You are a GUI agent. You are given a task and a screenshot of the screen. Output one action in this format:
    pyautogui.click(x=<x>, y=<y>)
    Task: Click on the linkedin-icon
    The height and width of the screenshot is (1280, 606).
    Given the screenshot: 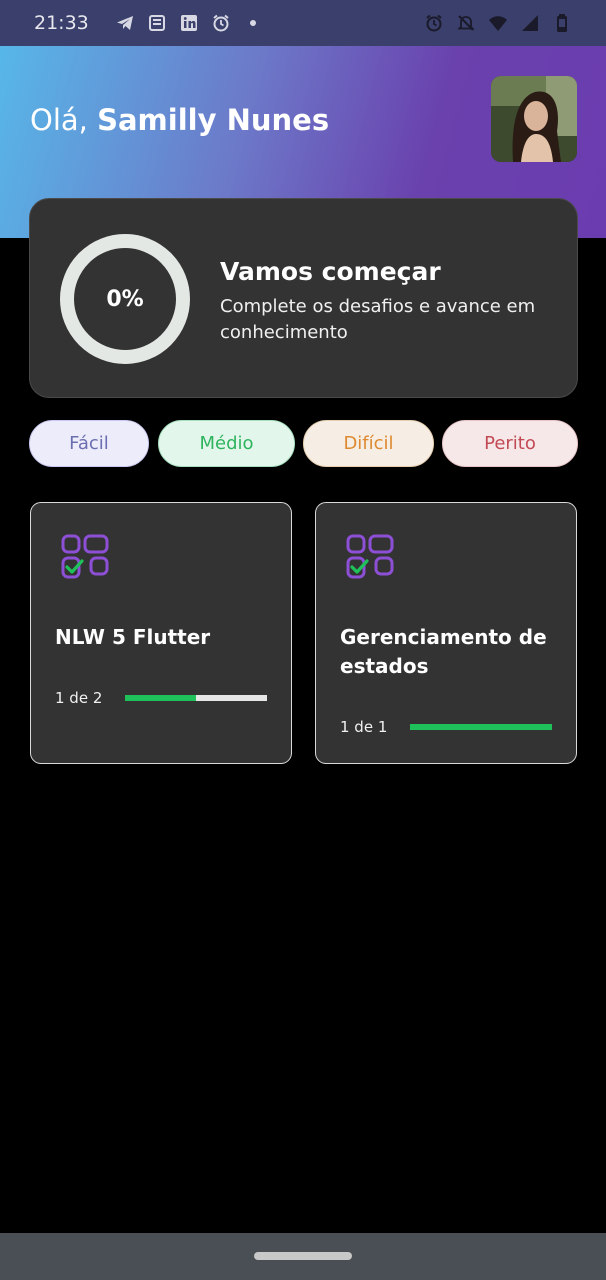 What is the action you would take?
    pyautogui.click(x=189, y=23)
    